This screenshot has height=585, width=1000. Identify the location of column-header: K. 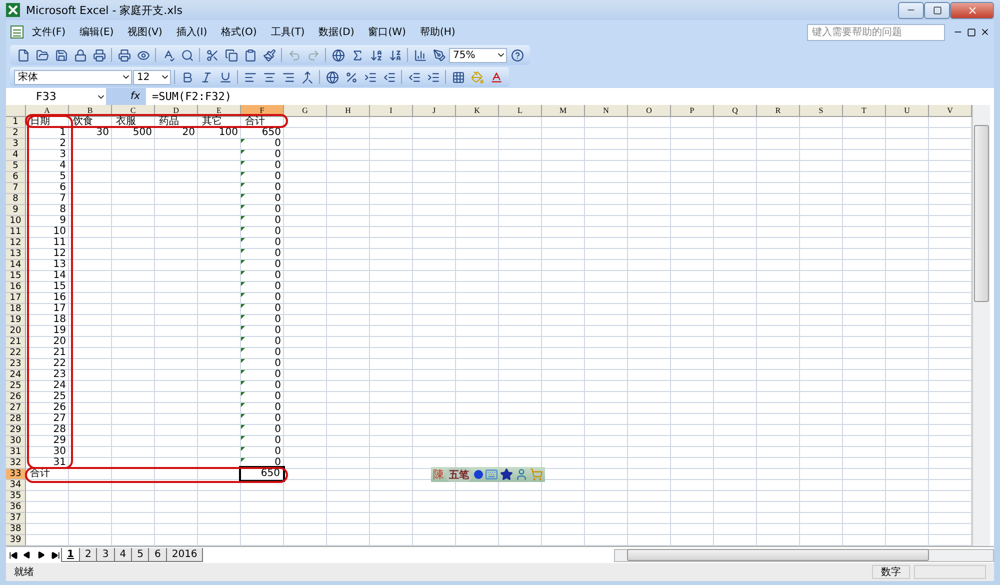
(477, 111).